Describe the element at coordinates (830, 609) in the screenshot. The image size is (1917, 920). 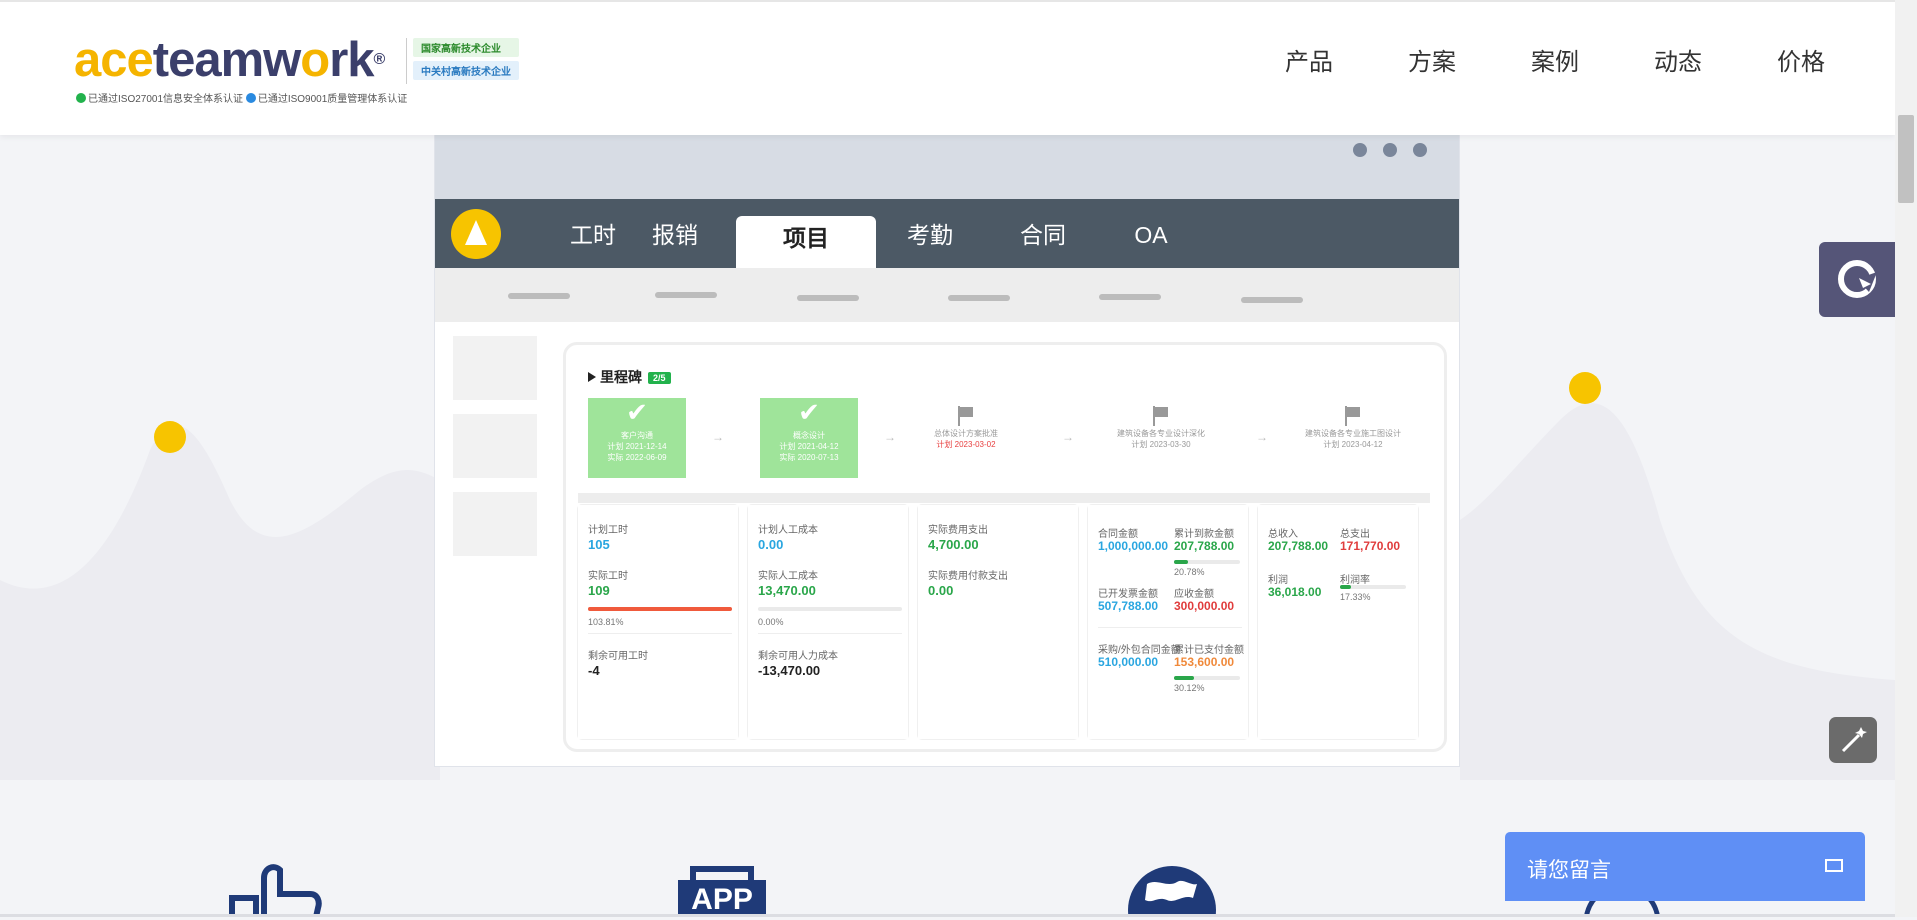
I see `labor-progress-bar` at that location.